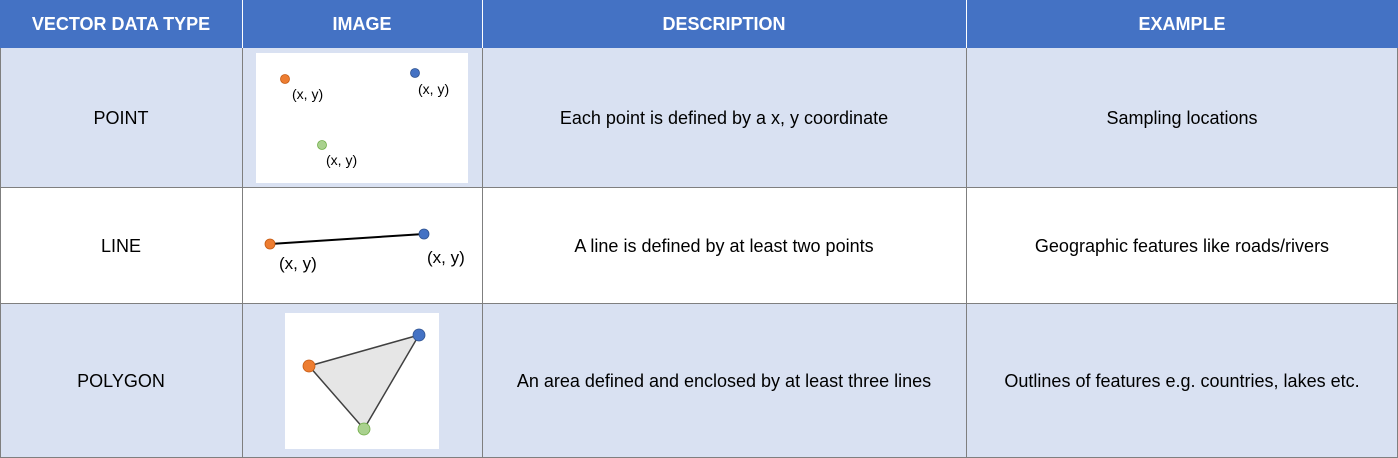  What do you see at coordinates (364, 429) in the screenshot?
I see `green-vertex-icon` at bounding box center [364, 429].